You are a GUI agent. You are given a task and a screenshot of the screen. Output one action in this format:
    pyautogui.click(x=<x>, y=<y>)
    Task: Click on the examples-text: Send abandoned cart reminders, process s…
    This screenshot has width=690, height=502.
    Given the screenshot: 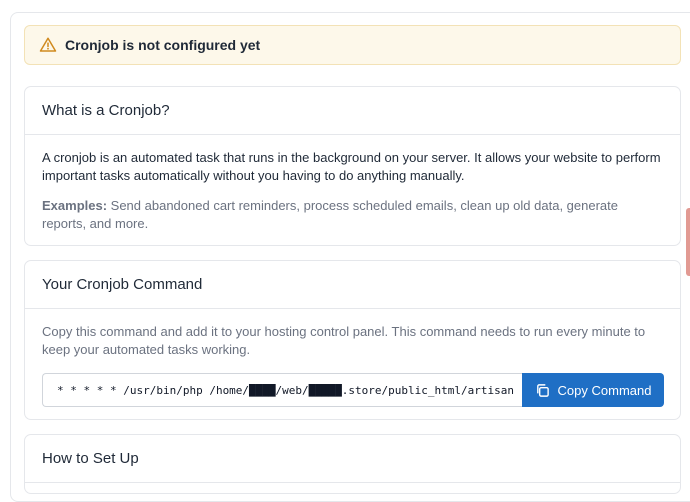 What is the action you would take?
    pyautogui.click(x=330, y=214)
    